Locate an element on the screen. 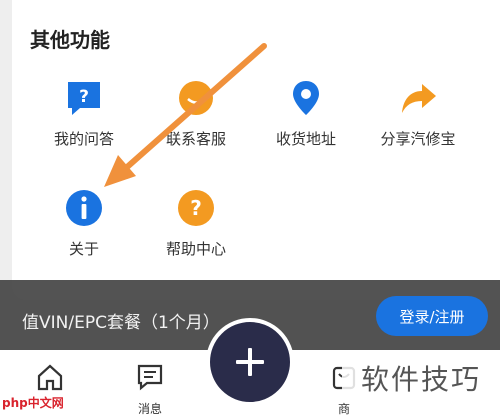  login-register-button: 登录/注册 is located at coordinates (432, 316).